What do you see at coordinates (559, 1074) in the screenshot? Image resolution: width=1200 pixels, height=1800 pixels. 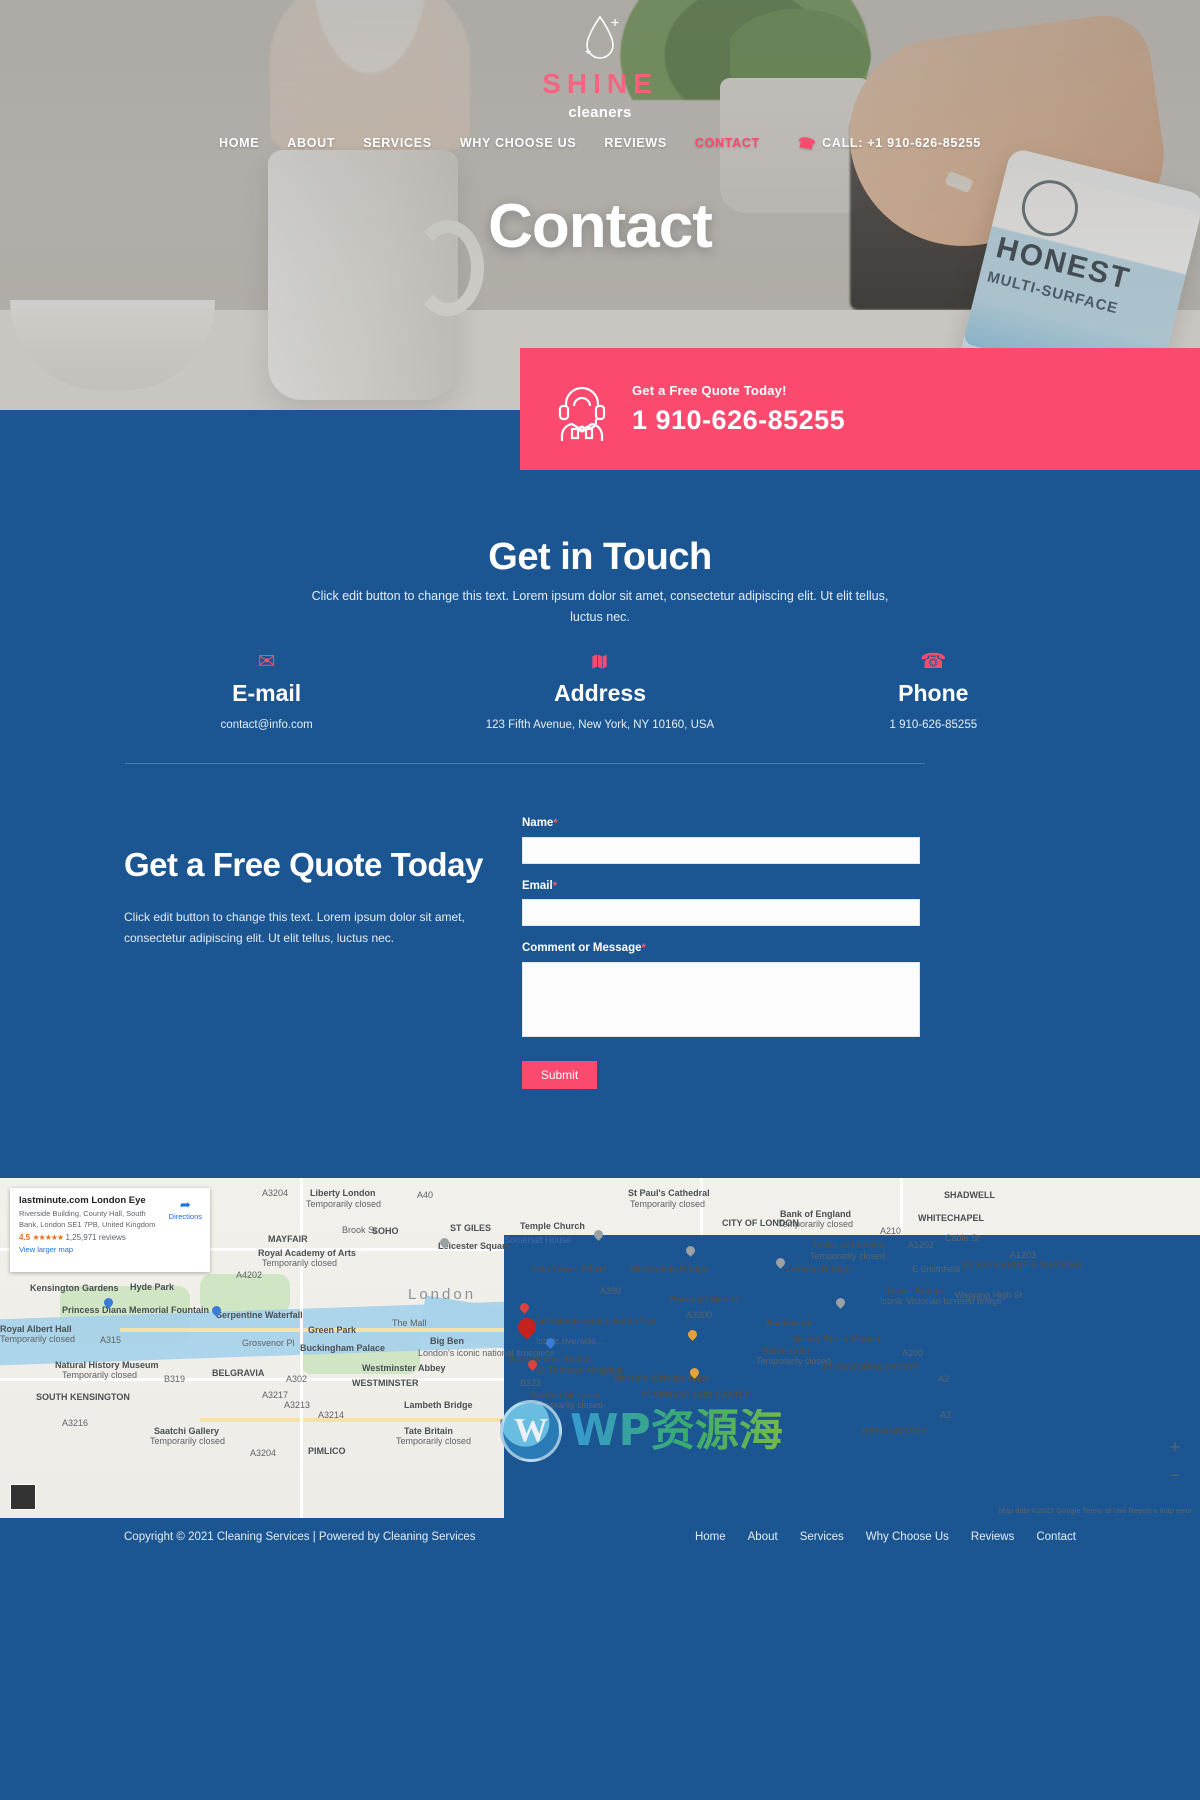 I see `submit-button: Submit` at bounding box center [559, 1074].